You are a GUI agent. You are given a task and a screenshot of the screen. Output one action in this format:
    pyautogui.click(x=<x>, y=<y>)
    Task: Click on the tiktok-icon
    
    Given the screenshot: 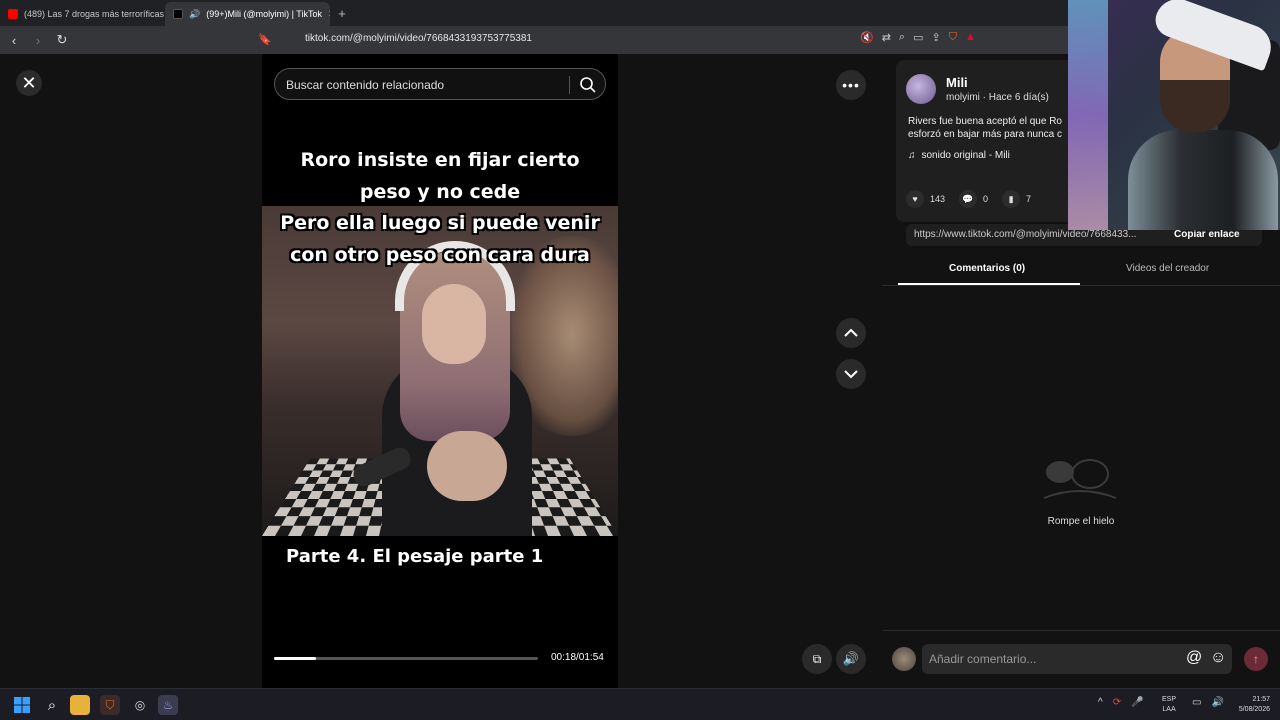 What is the action you would take?
    pyautogui.click(x=178, y=14)
    